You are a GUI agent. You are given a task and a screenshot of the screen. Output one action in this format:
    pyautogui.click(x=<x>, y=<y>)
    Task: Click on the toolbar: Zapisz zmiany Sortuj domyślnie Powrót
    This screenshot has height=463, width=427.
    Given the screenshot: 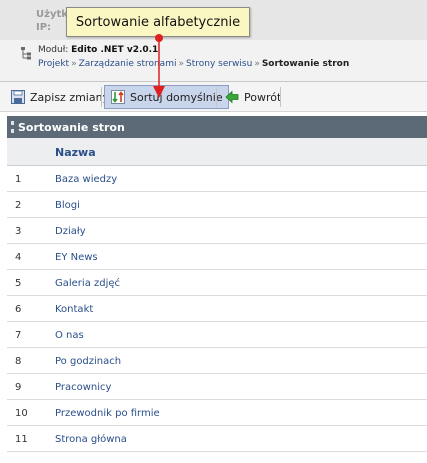 What is the action you would take?
    pyautogui.click(x=213, y=97)
    